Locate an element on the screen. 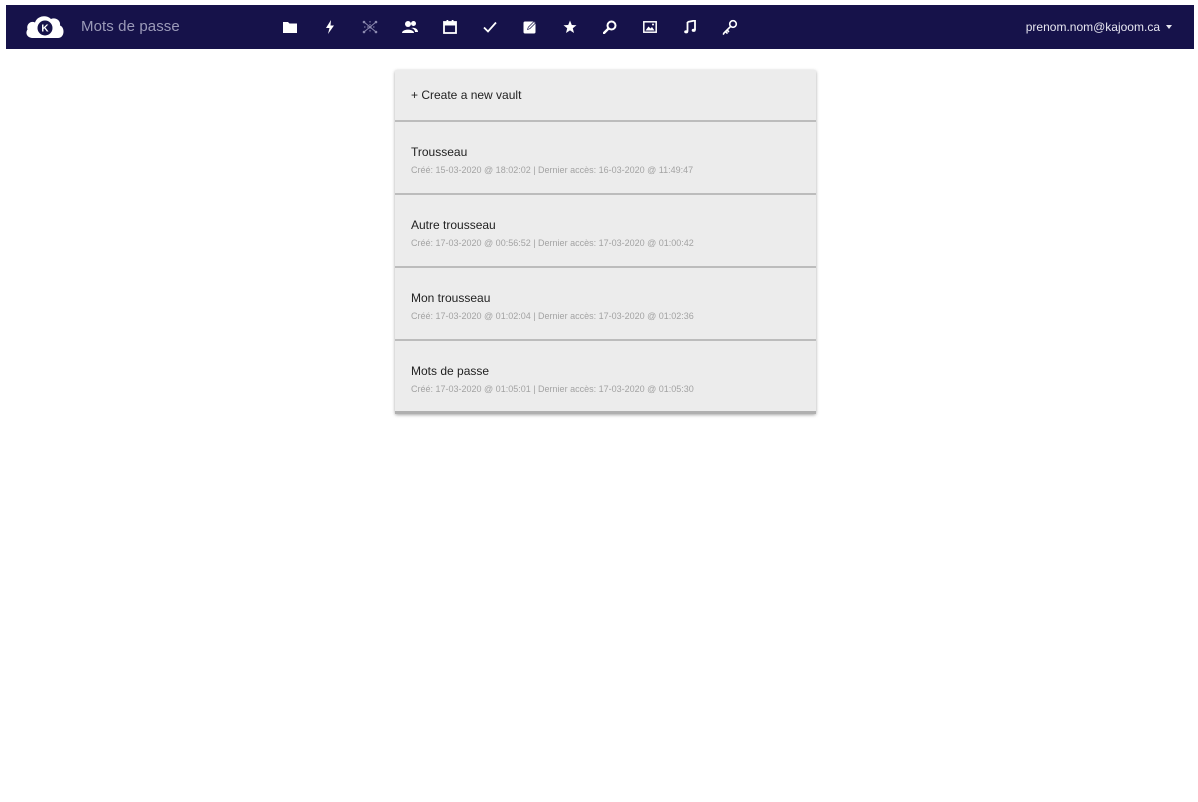 This screenshot has width=1198, height=802. star-icon is located at coordinates (570, 27).